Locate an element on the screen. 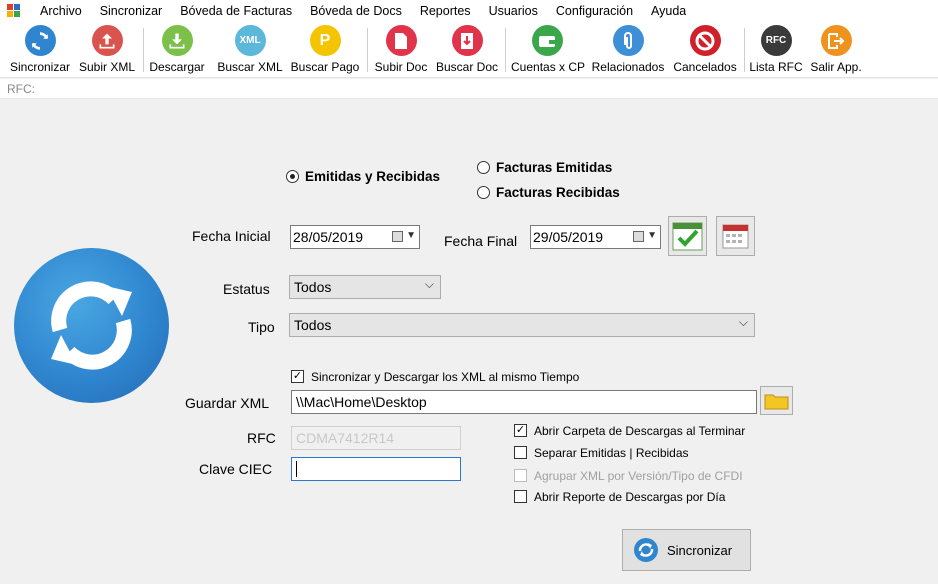 The height and width of the screenshot is (584, 938). guardar-xml-input: \\Mac\Home\Desktop is located at coordinates (524, 402).